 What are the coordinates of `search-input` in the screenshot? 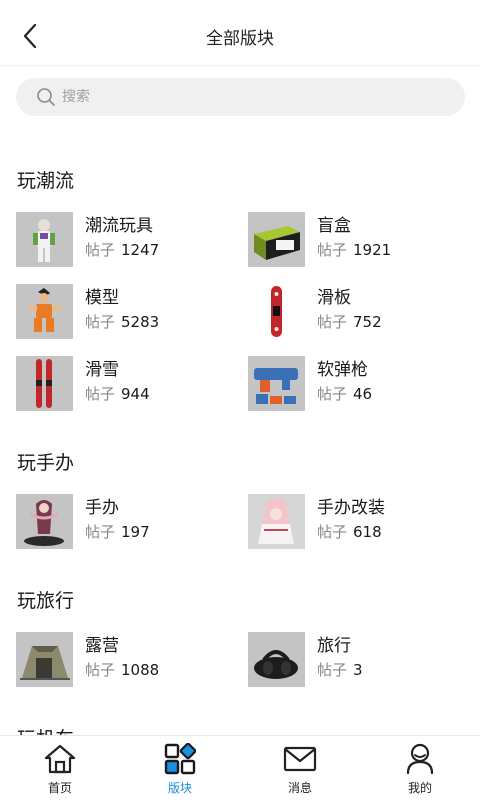 It's located at (242, 97).